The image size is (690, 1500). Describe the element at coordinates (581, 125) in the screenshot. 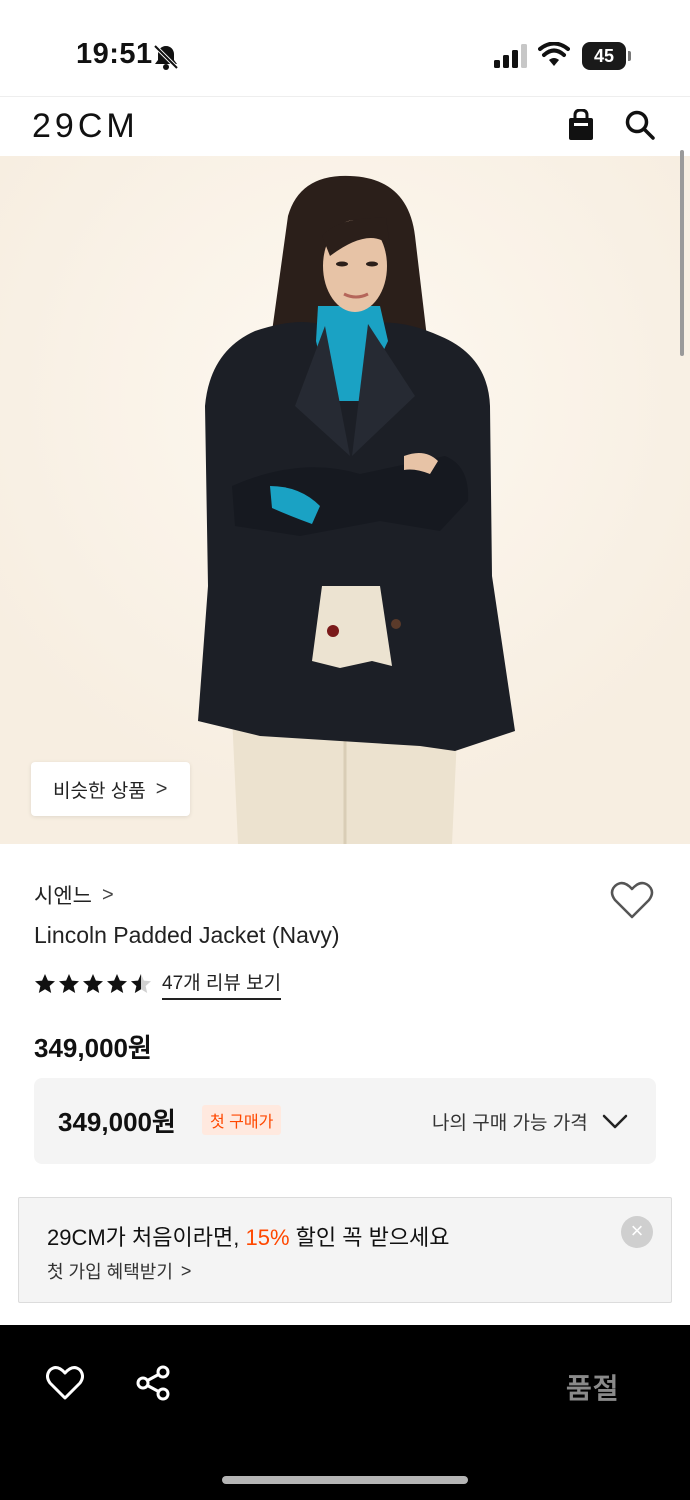

I see `shopping-bag-icon` at that location.